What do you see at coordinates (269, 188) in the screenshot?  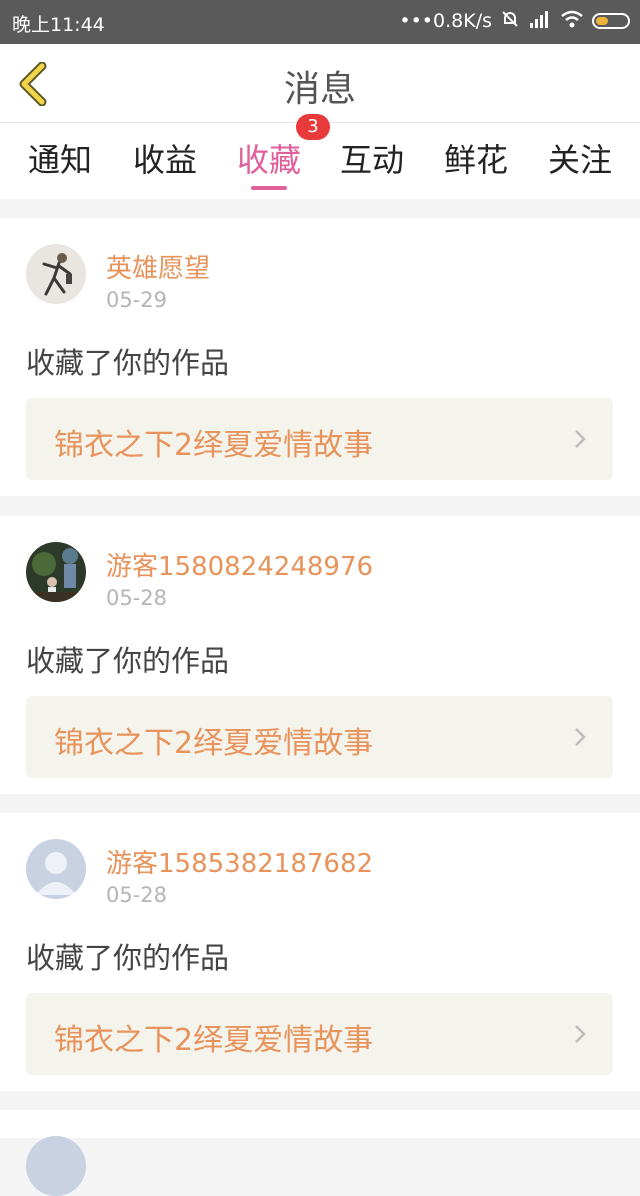 I see `active-tab-indicator` at bounding box center [269, 188].